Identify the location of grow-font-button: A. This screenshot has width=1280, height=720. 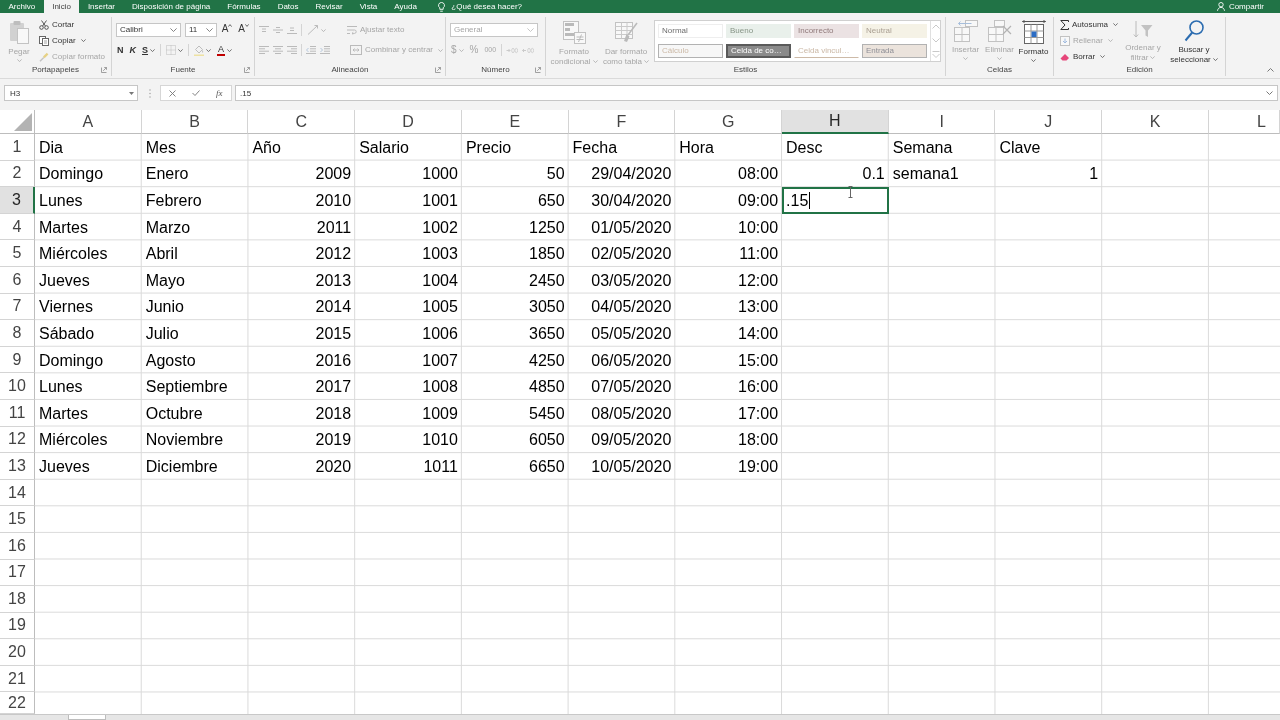
(227, 30).